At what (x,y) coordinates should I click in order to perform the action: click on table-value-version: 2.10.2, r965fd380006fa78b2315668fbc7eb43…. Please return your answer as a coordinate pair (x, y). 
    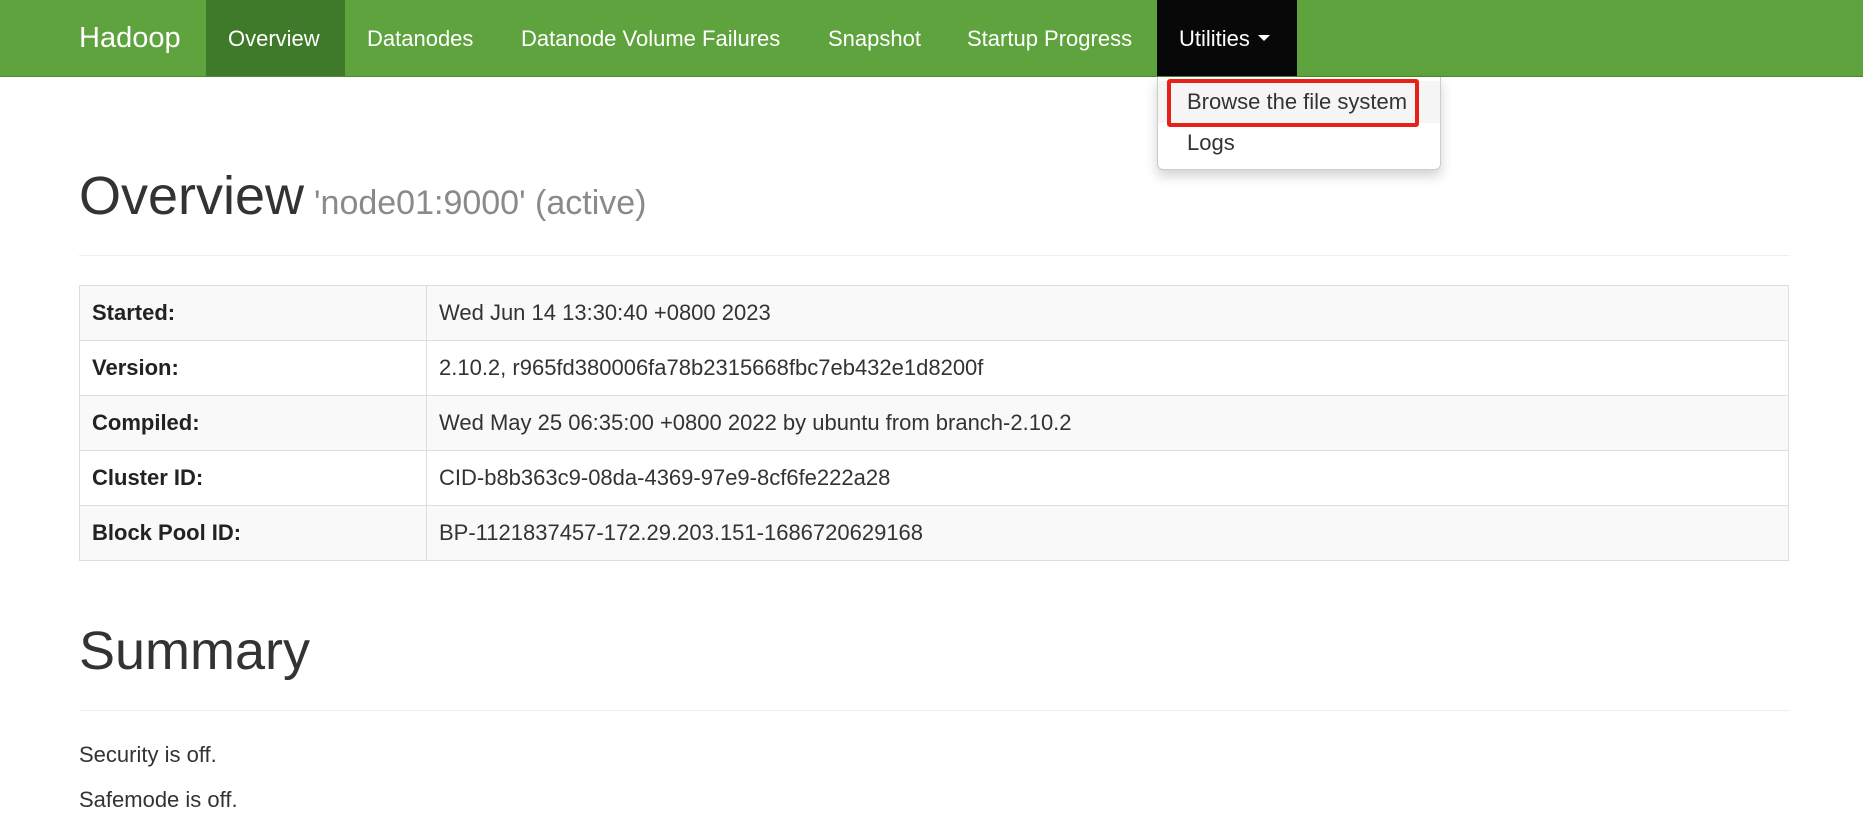
    Looking at the image, I should click on (1107, 368).